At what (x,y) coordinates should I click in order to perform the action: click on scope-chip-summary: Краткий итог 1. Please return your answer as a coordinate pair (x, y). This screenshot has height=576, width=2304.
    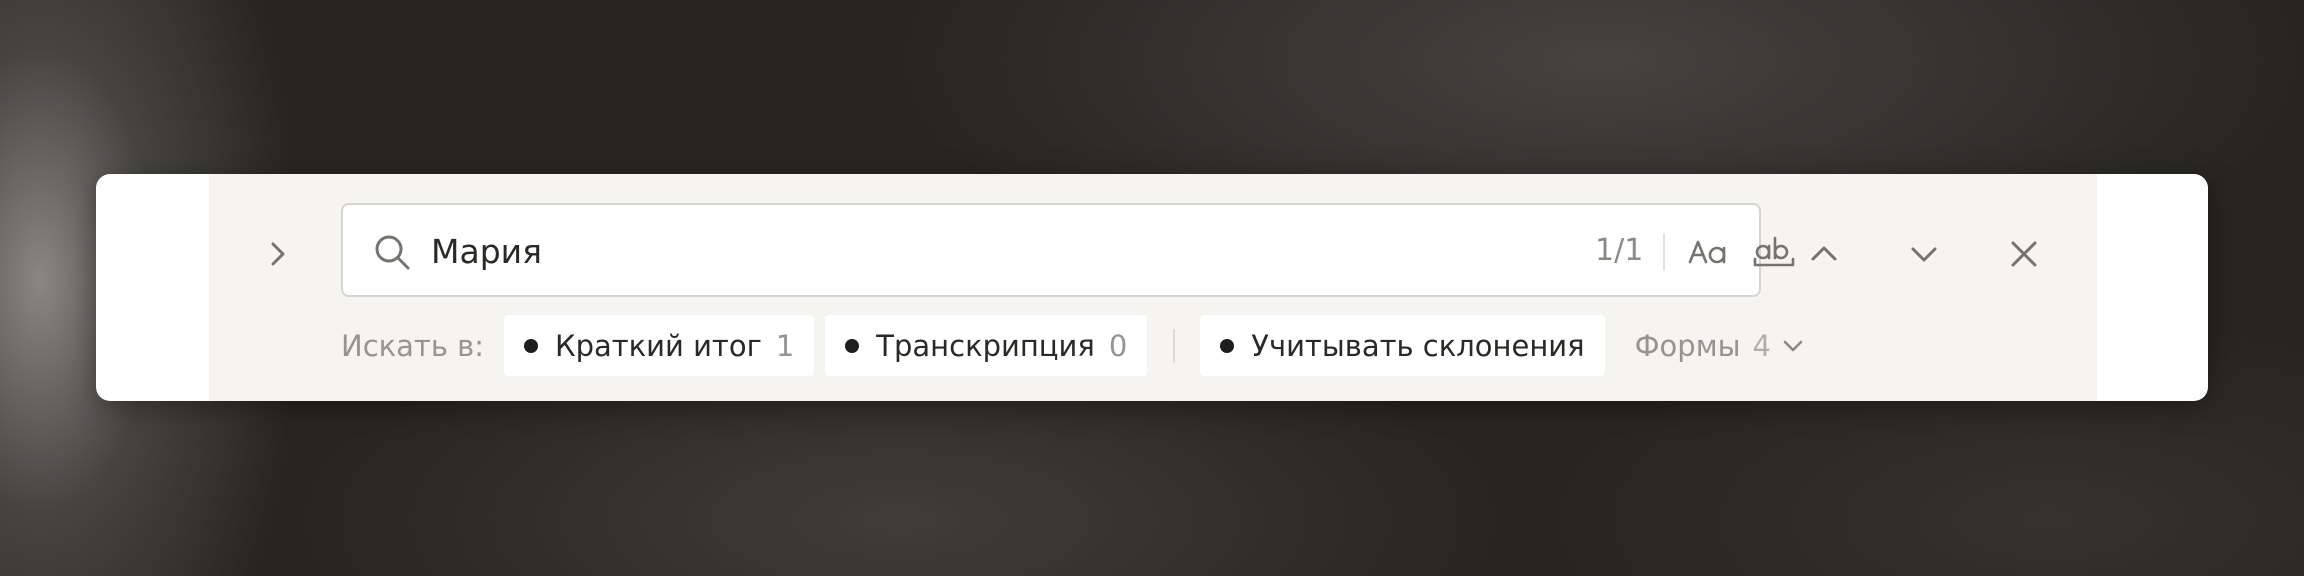
    Looking at the image, I should click on (659, 345).